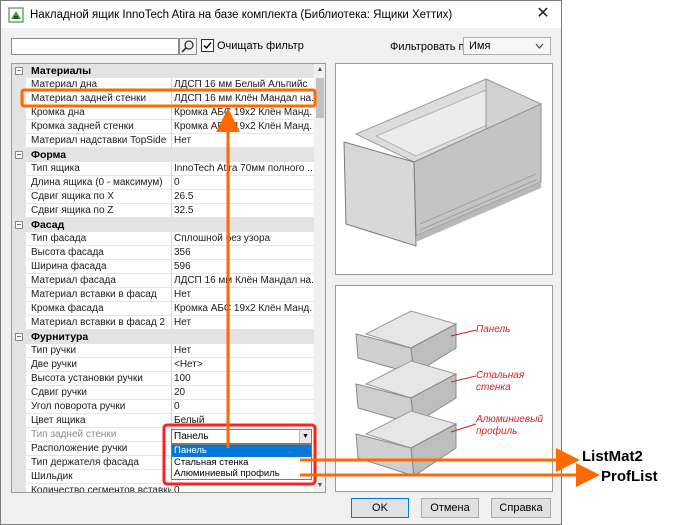 The height and width of the screenshot is (525, 676). What do you see at coordinates (163, 253) in the screenshot?
I see `property-row: Высота фасада 356` at bounding box center [163, 253].